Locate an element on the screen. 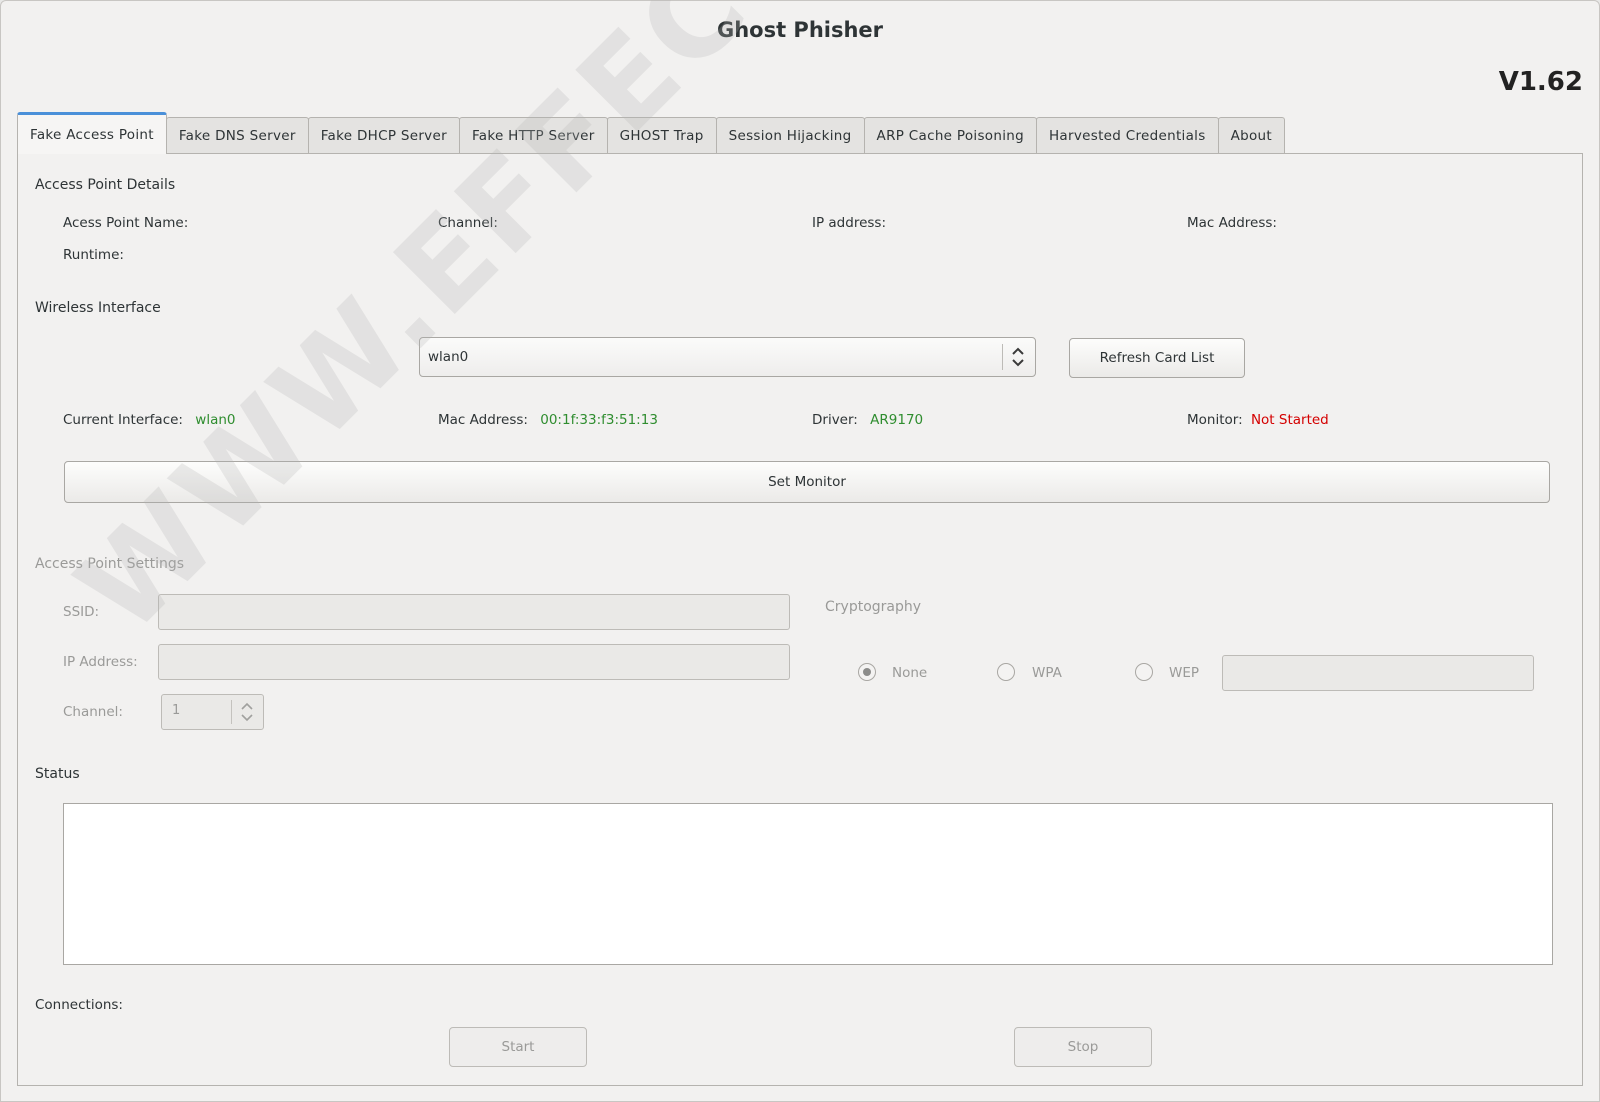  current-interface-row: Current Interface: wlan0 is located at coordinates (149, 420).